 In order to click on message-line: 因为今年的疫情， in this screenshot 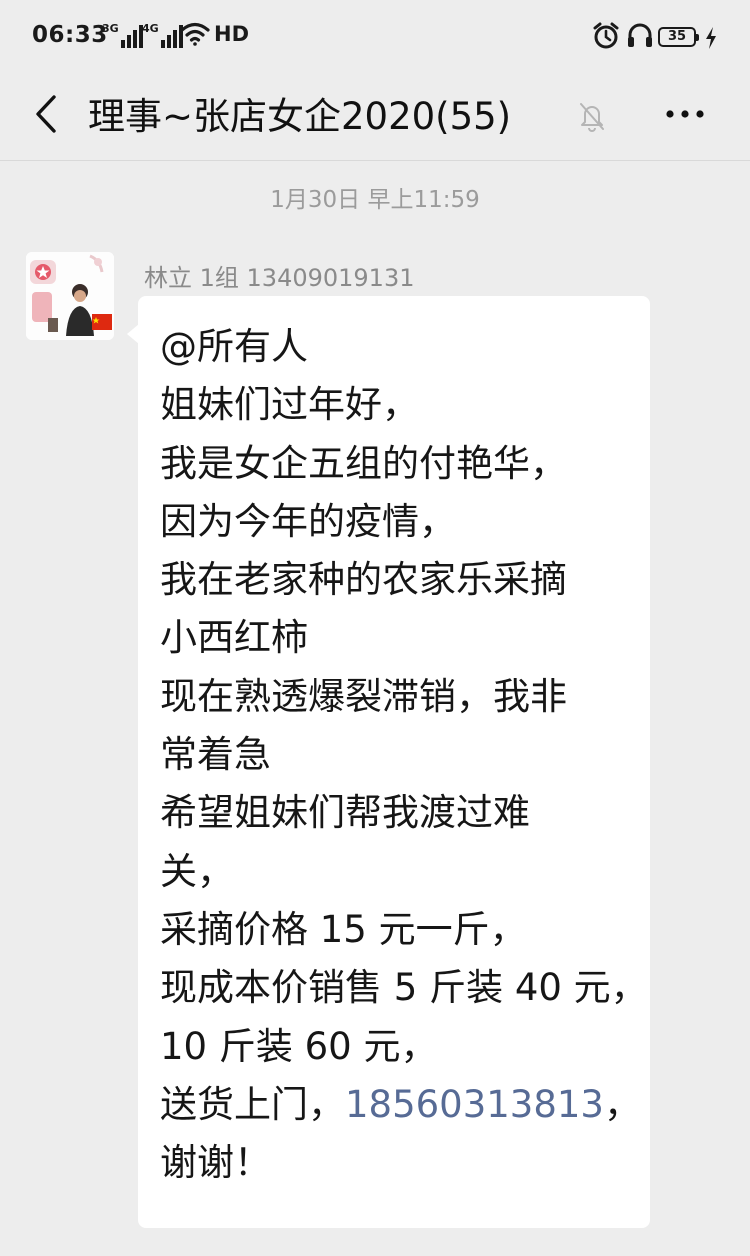, I will do `click(308, 521)`.